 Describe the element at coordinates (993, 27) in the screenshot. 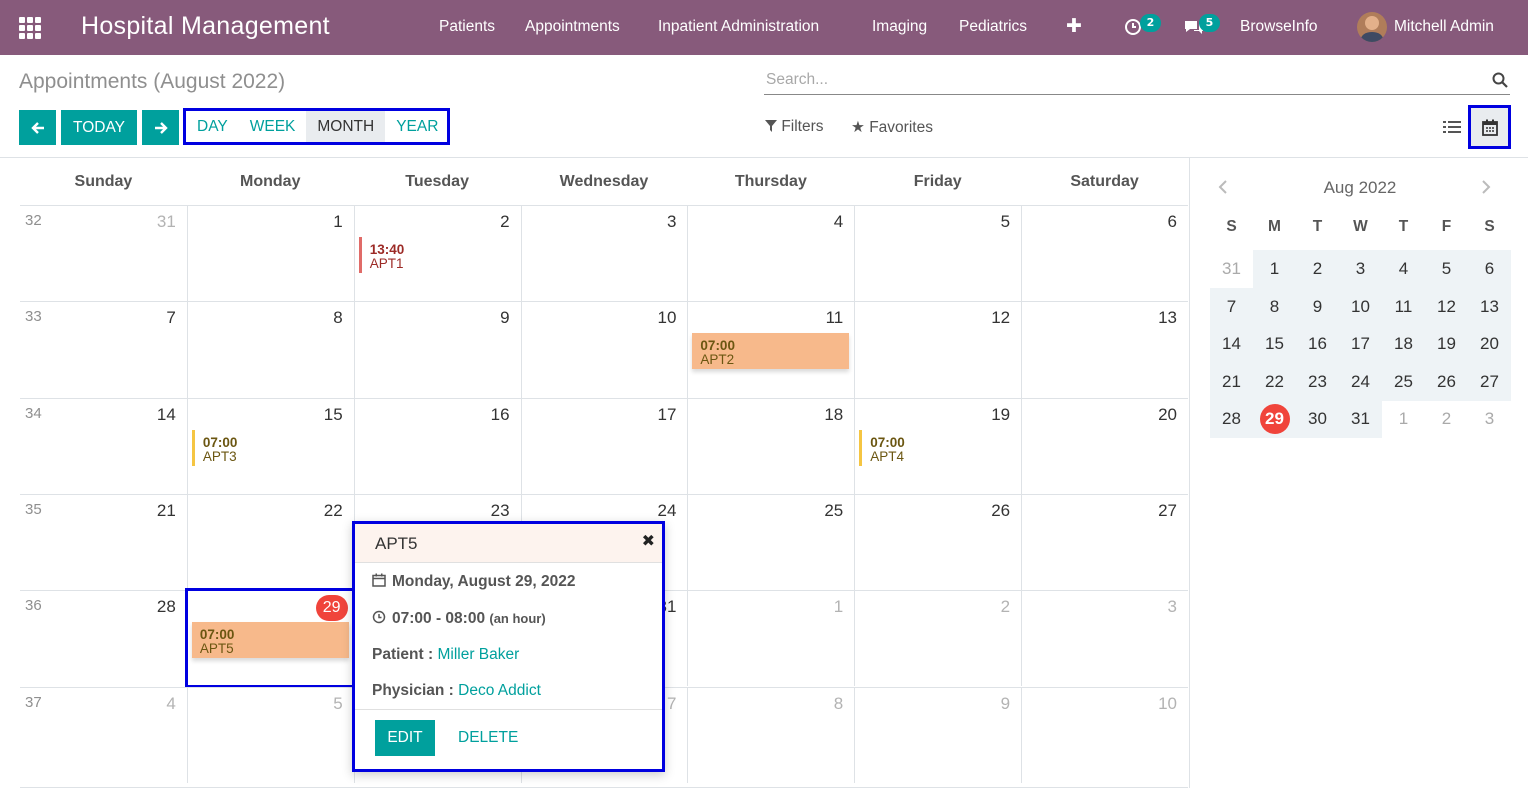

I see `menu-pediatrics: Pediatrics` at that location.